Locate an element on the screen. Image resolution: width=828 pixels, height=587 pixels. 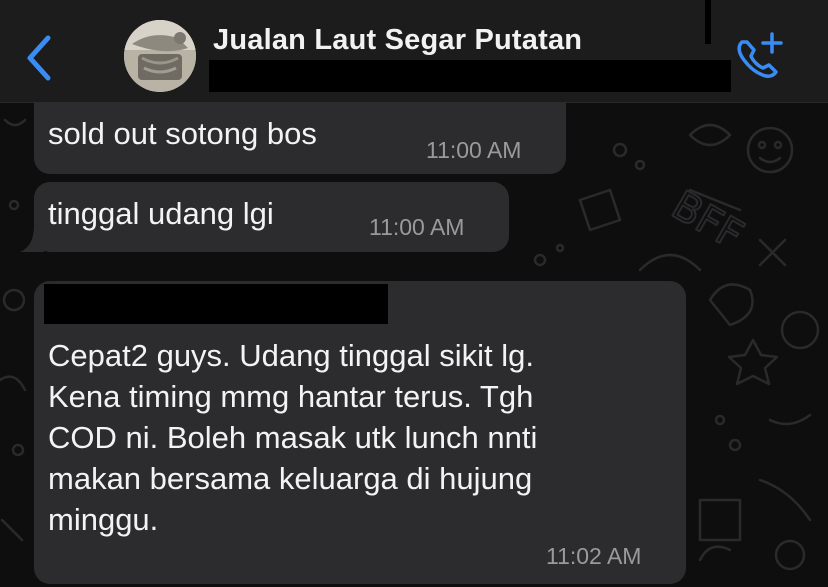
chat-title: Jualan Laut Segar Putatan is located at coordinates (397, 40).